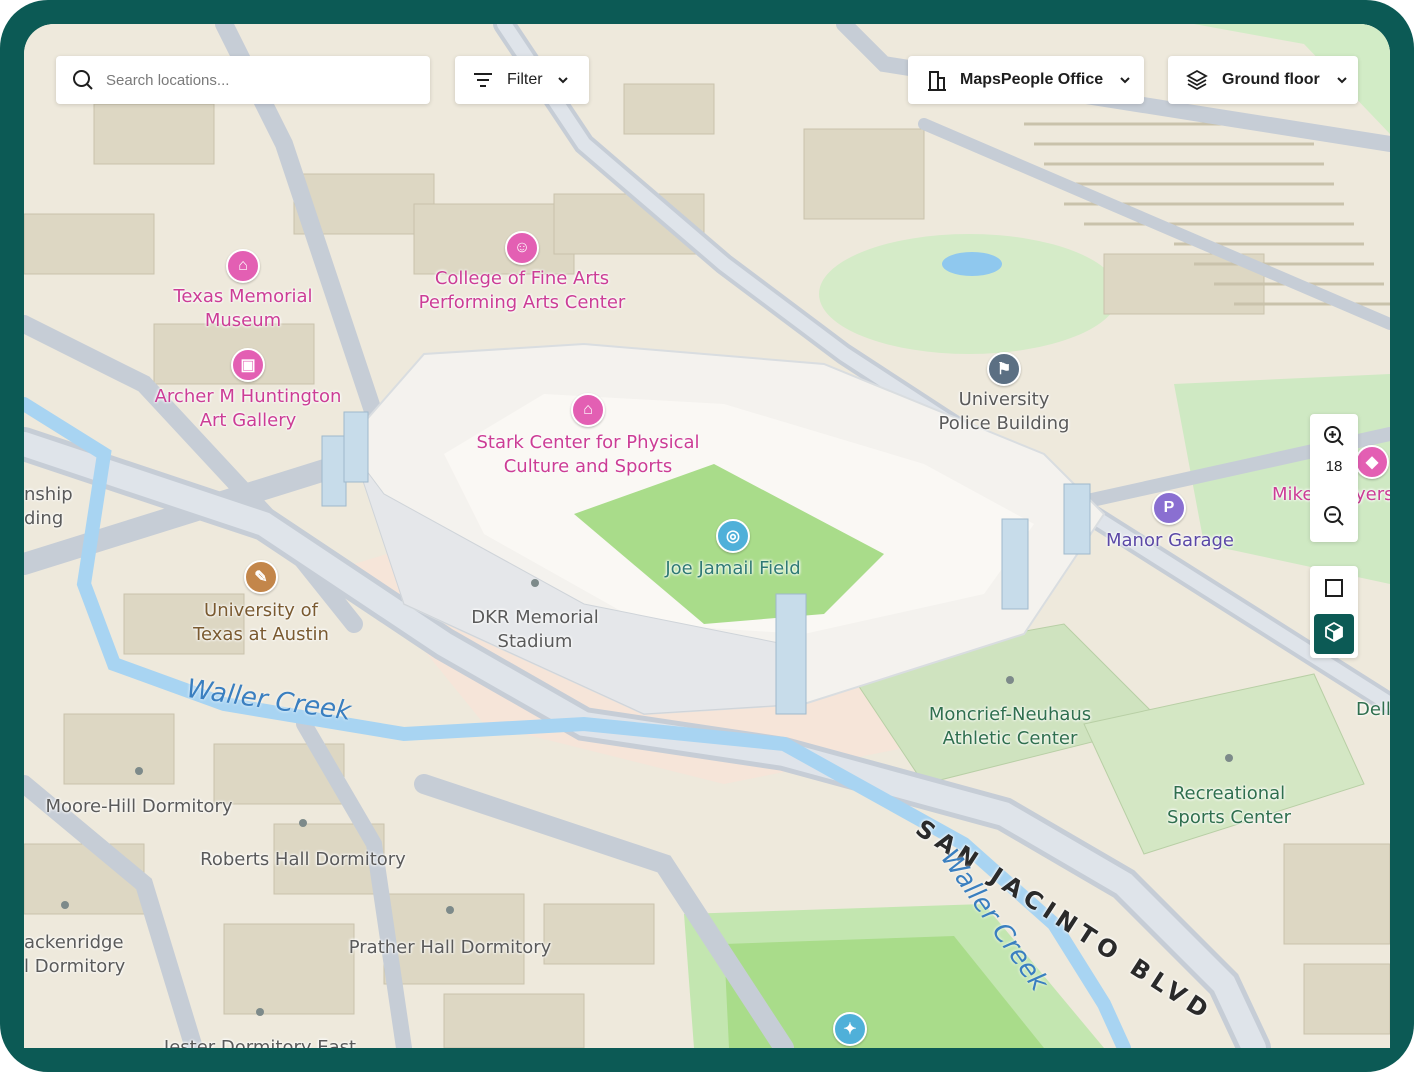  What do you see at coordinates (483, 80) in the screenshot?
I see `filter-icon` at bounding box center [483, 80].